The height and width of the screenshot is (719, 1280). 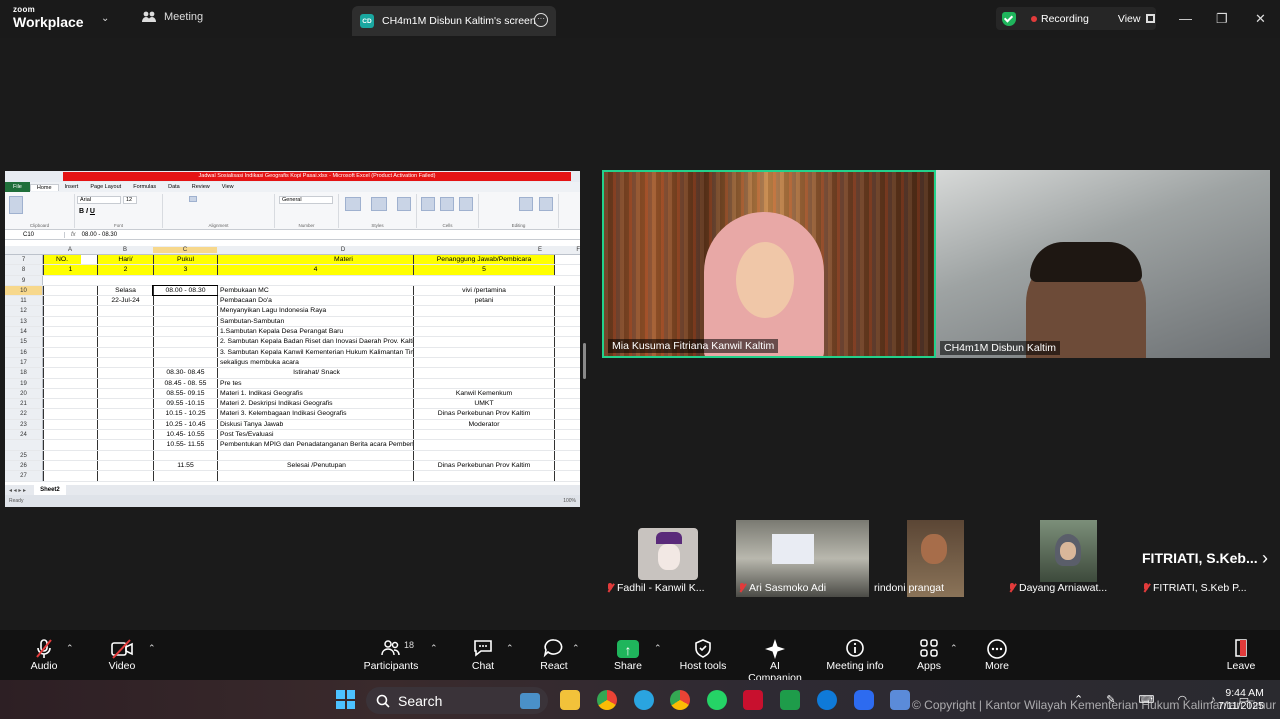 I want to click on sheet-nav-icon: ◂ ◂ ▸ ▸, so click(x=17, y=490).